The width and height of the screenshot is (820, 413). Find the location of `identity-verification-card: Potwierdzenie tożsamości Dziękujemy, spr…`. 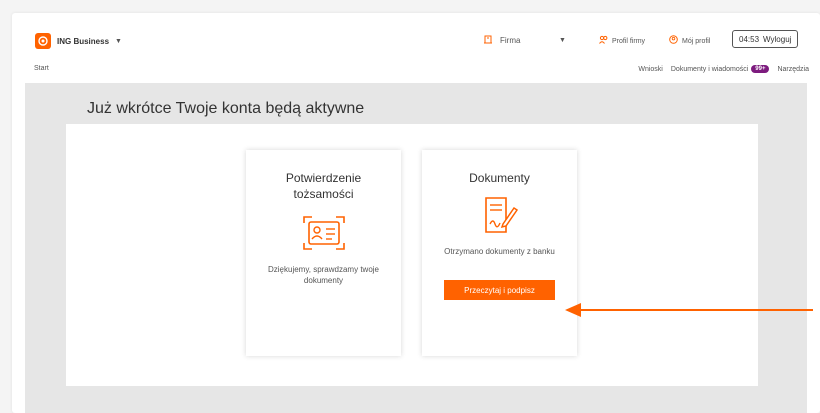

identity-verification-card: Potwierdzenie tożsamości Dziękujemy, spr… is located at coordinates (323, 253).